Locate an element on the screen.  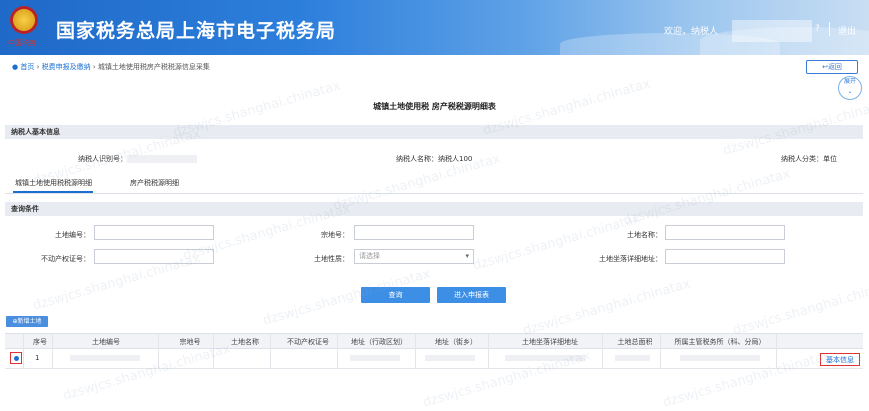
add-land-label: 新增土地 is located at coordinates (29, 321).